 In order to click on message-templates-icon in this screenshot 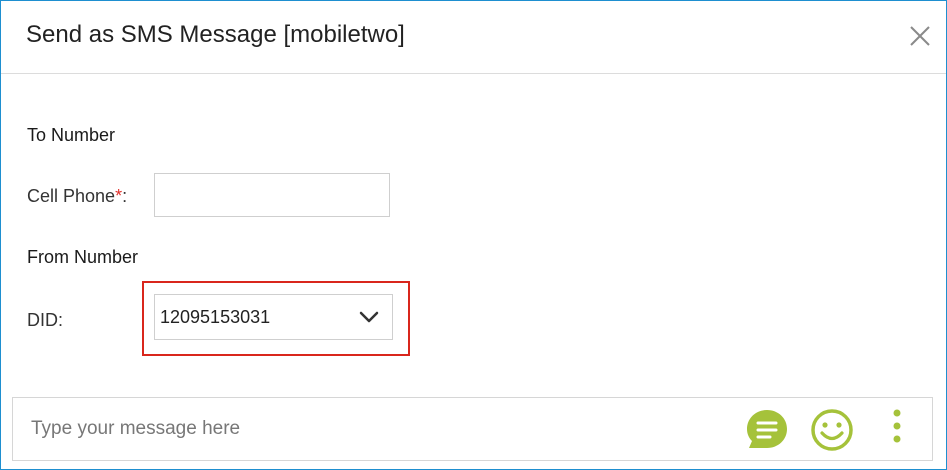, I will do `click(767, 430)`.